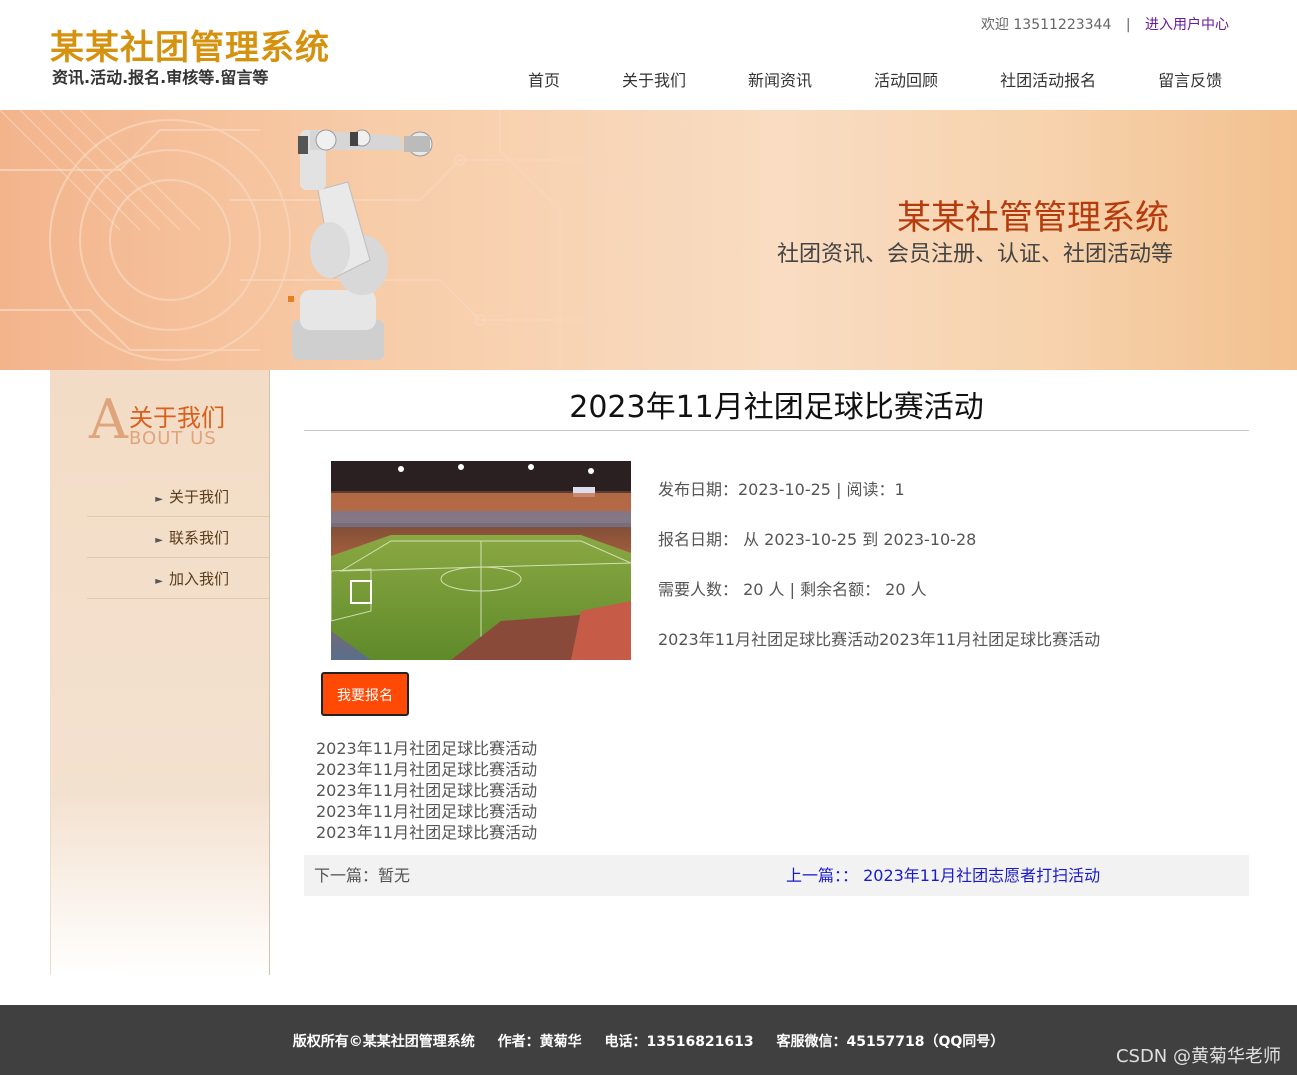 The height and width of the screenshot is (1075, 1297). What do you see at coordinates (108, 419) in the screenshot?
I see `sidebar-heading-letter: A` at bounding box center [108, 419].